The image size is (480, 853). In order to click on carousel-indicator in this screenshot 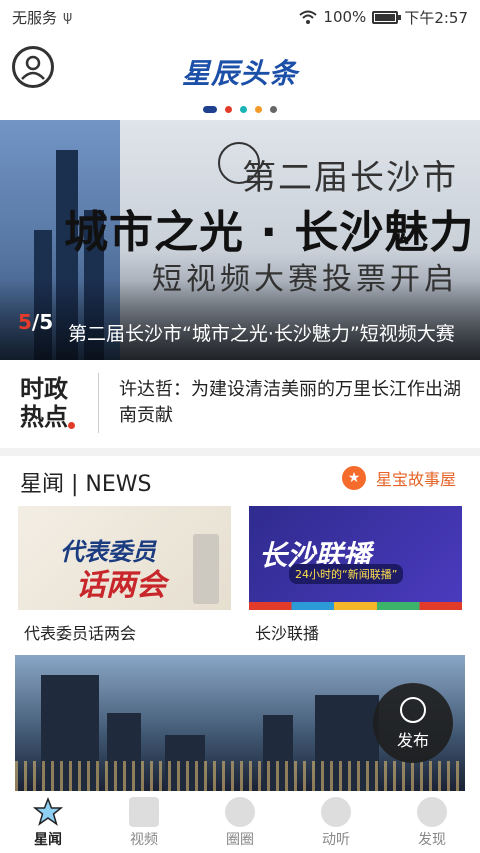, I will do `click(240, 109)`.